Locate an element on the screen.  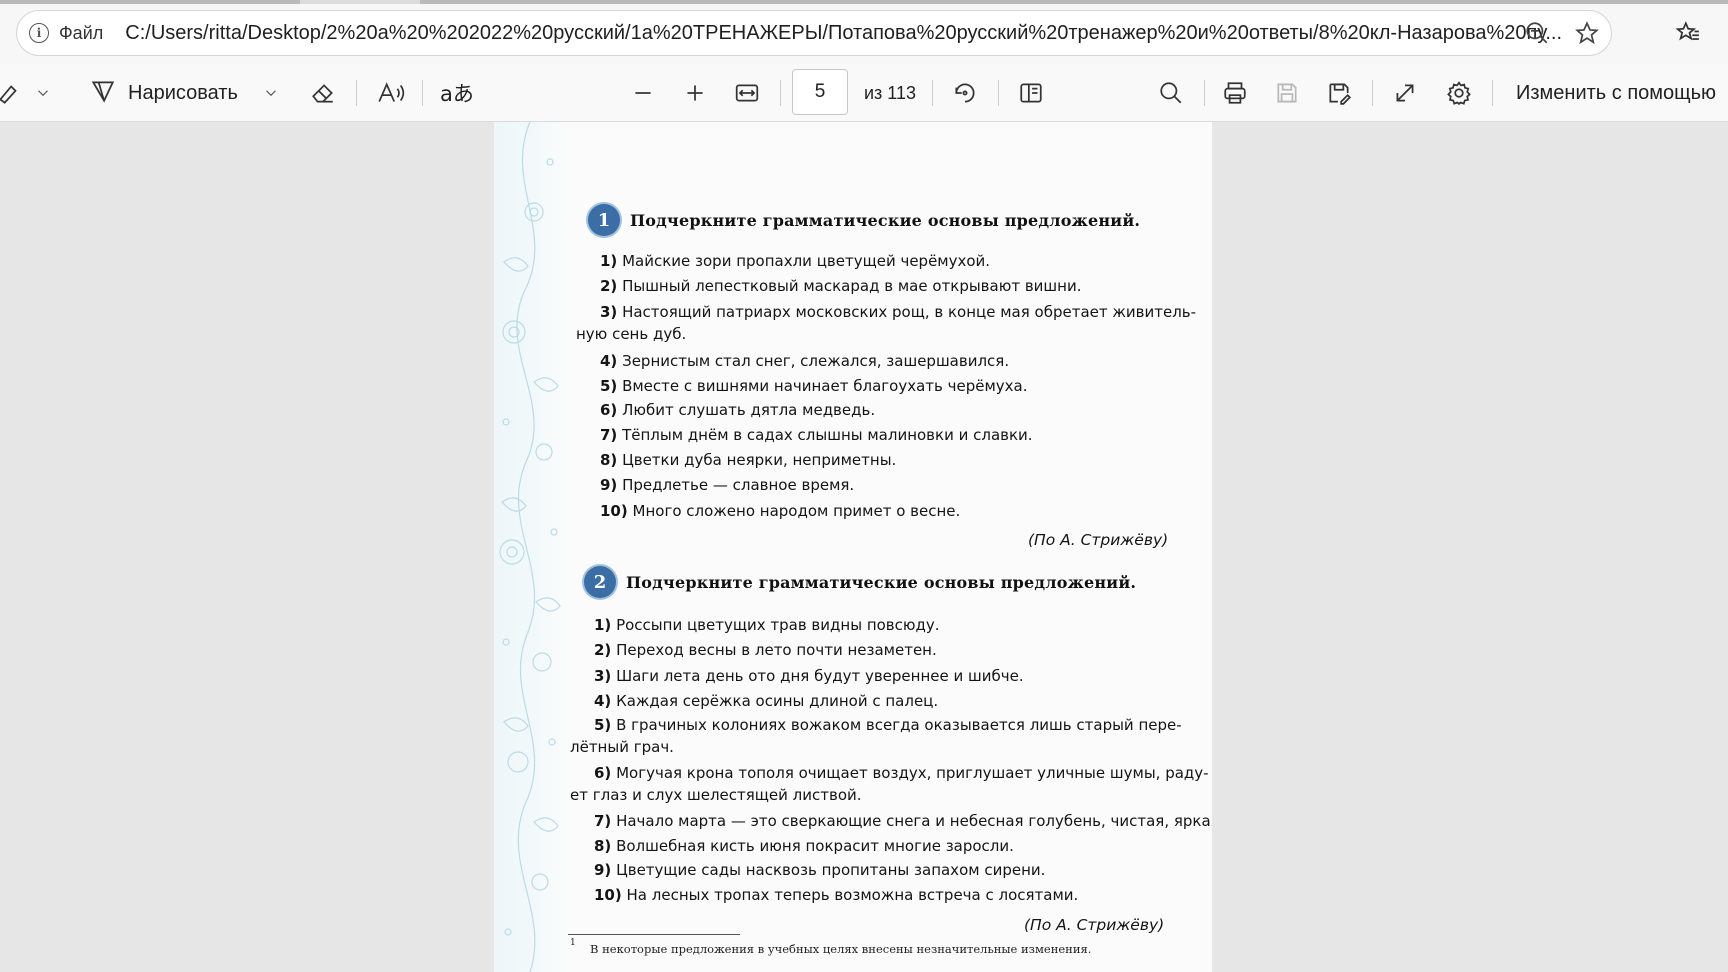
sentence-line: 2) Переход весны в лето почти незаметен. is located at coordinates (765, 650).